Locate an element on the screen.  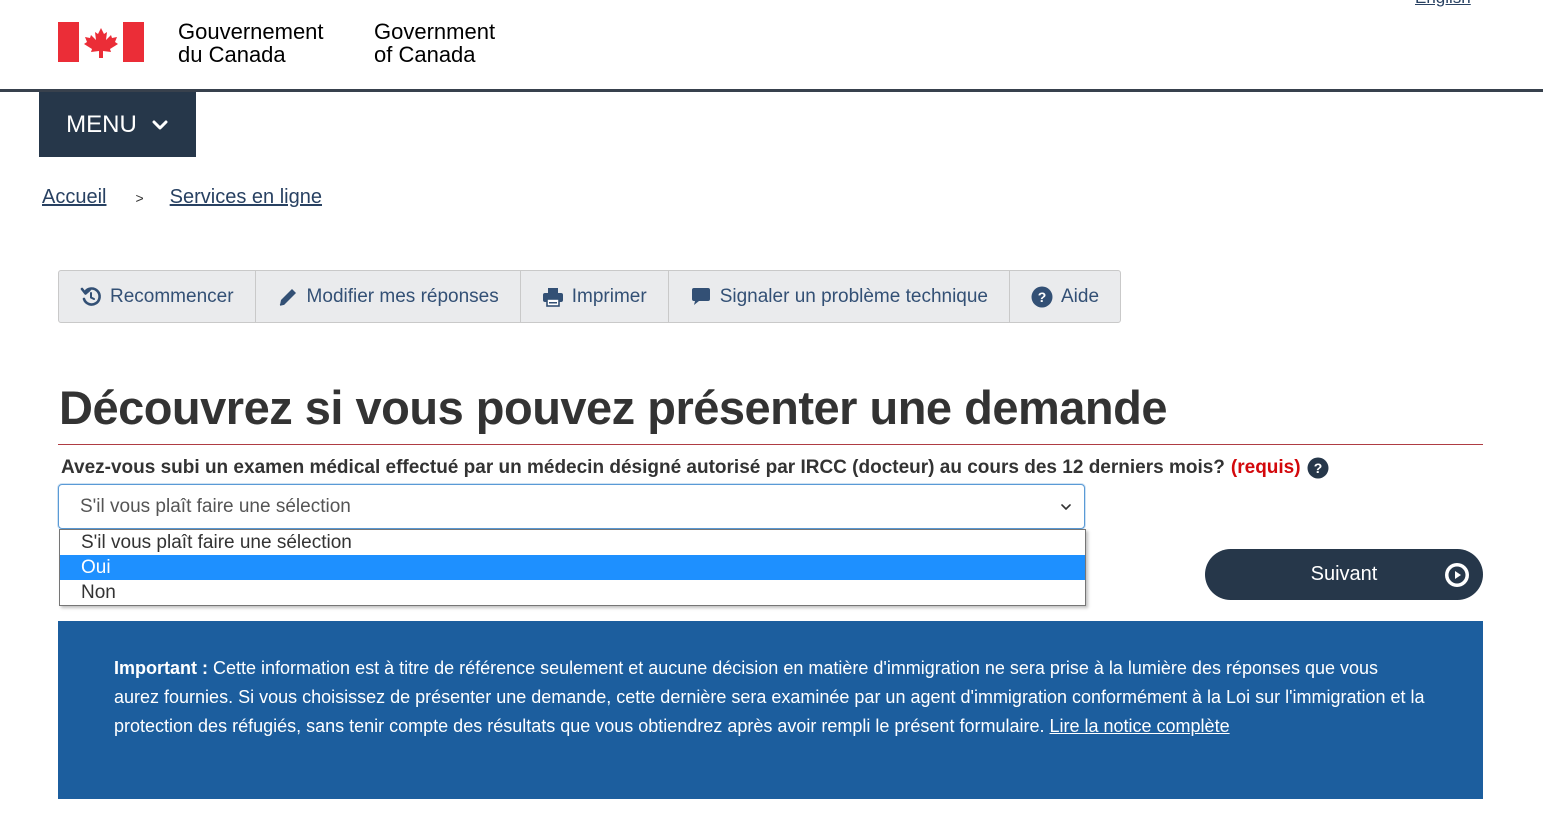
restart-icon is located at coordinates (90, 296).